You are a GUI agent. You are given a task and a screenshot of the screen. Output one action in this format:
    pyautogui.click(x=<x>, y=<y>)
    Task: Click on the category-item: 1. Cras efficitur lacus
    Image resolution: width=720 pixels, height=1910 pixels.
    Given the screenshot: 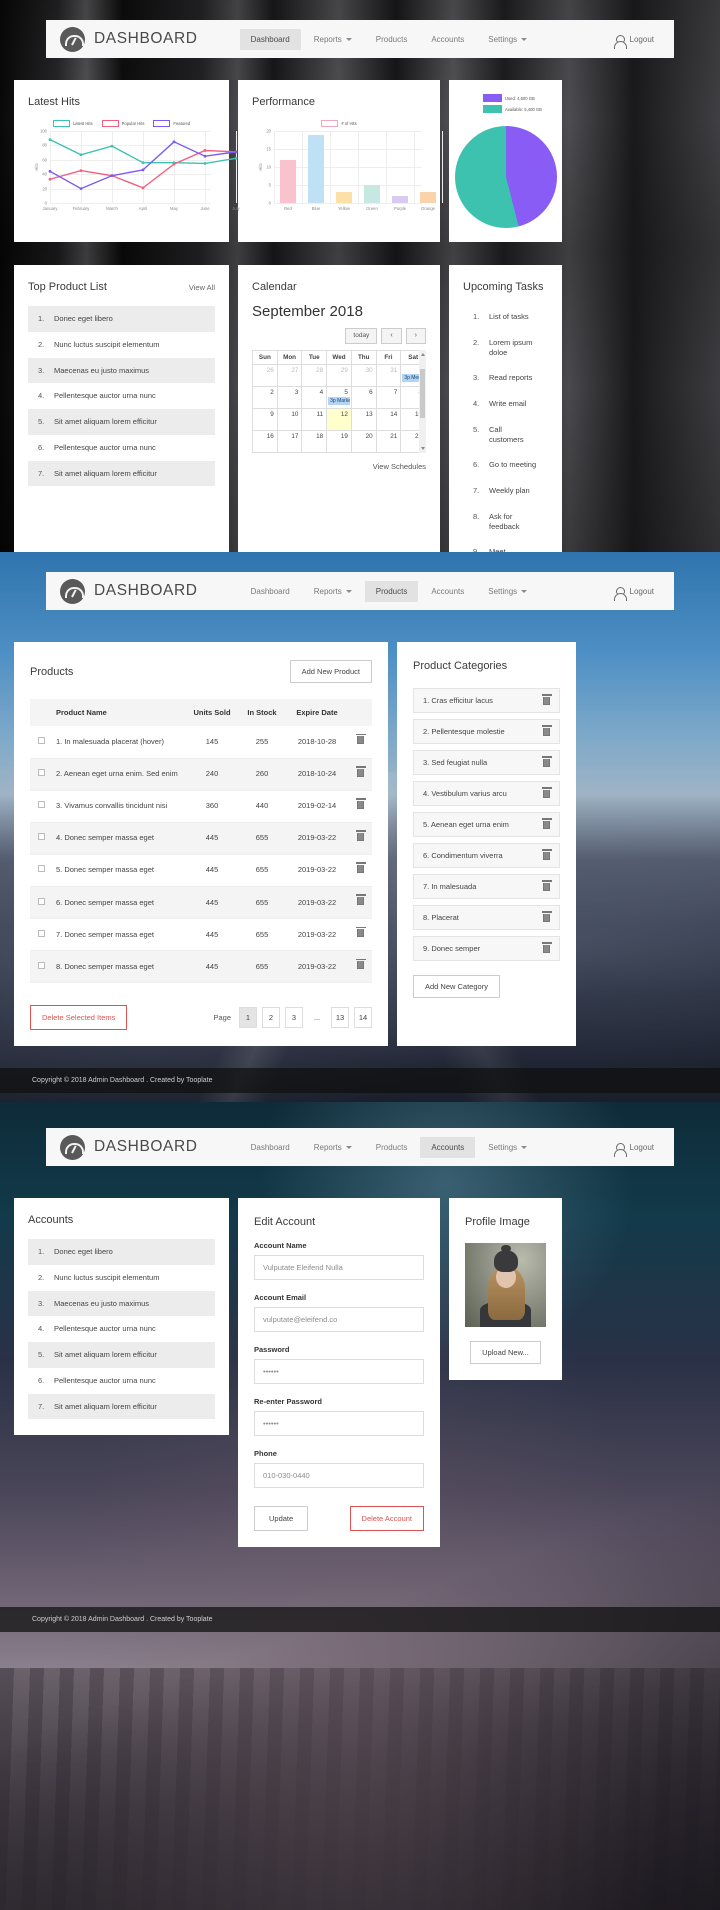 What is the action you would take?
    pyautogui.click(x=486, y=700)
    